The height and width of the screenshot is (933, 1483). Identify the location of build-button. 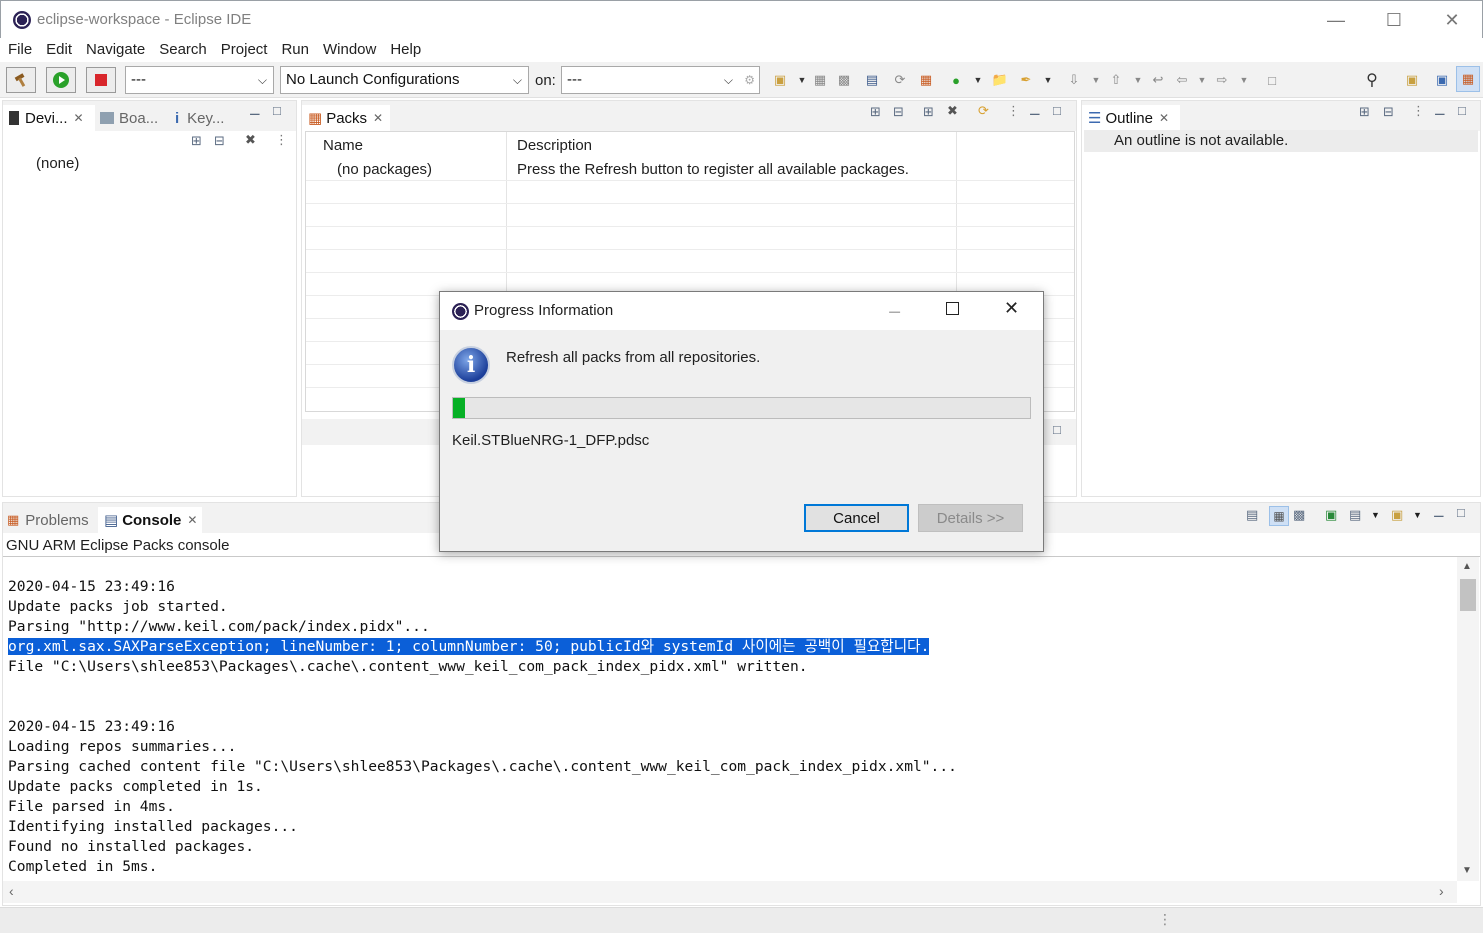
(21, 80).